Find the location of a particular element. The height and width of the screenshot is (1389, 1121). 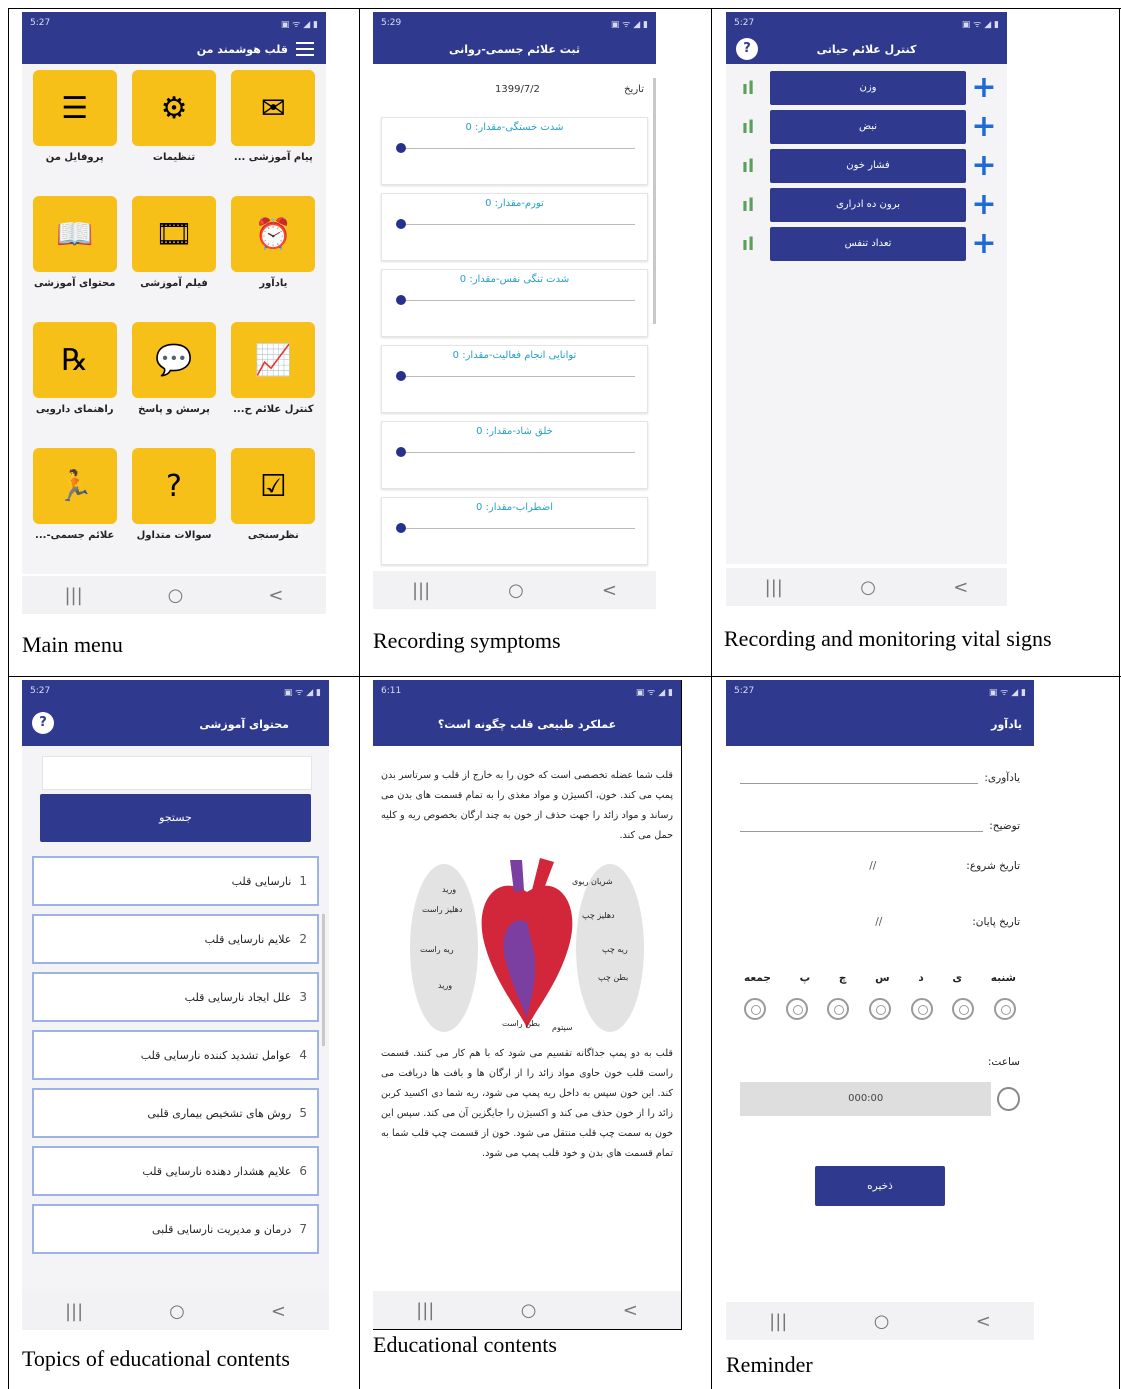

status-time: 5:29 is located at coordinates (391, 23).